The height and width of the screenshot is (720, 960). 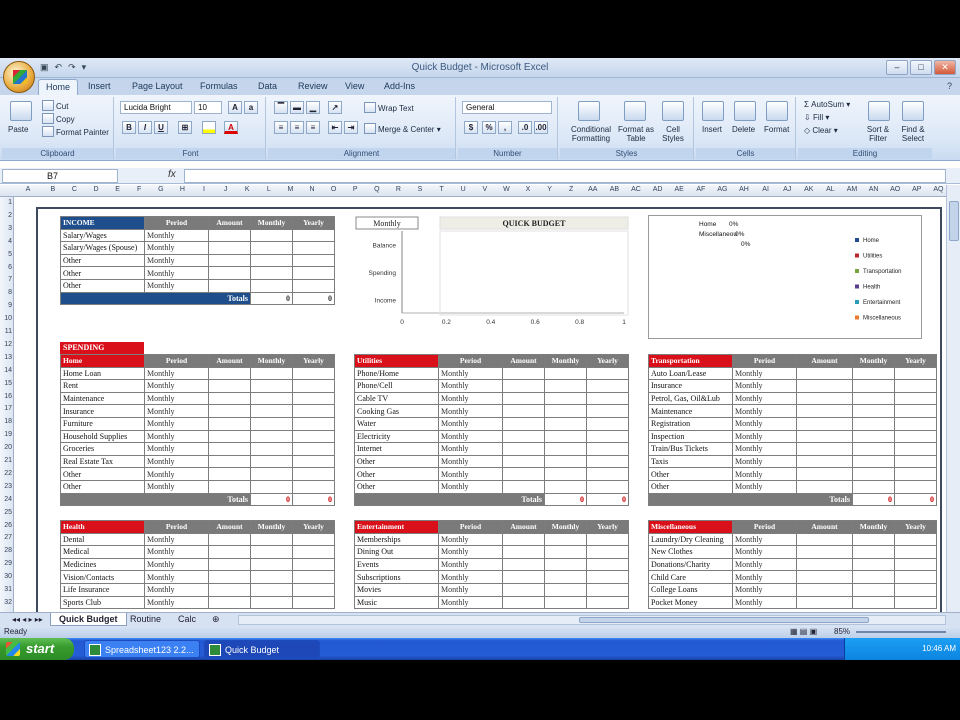 What do you see at coordinates (591, 134) in the screenshot?
I see `conditional-formatting-button: Conditional Formatting` at bounding box center [591, 134].